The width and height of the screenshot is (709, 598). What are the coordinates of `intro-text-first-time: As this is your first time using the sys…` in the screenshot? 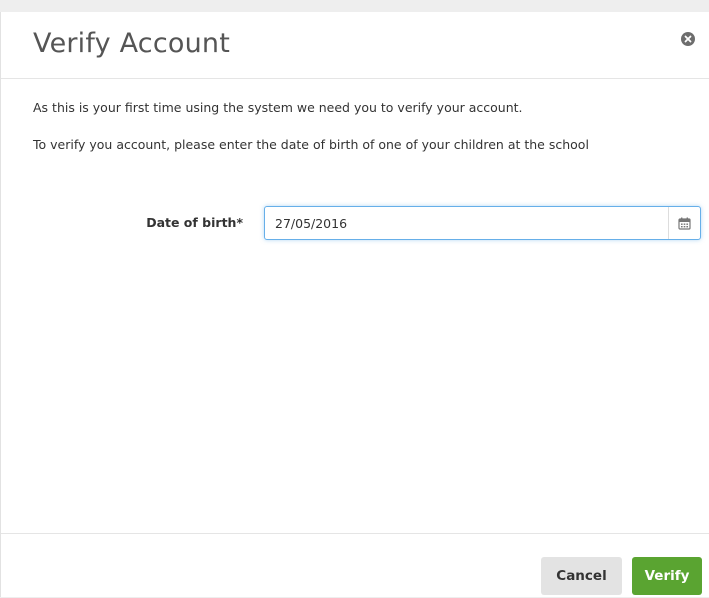 It's located at (278, 107).